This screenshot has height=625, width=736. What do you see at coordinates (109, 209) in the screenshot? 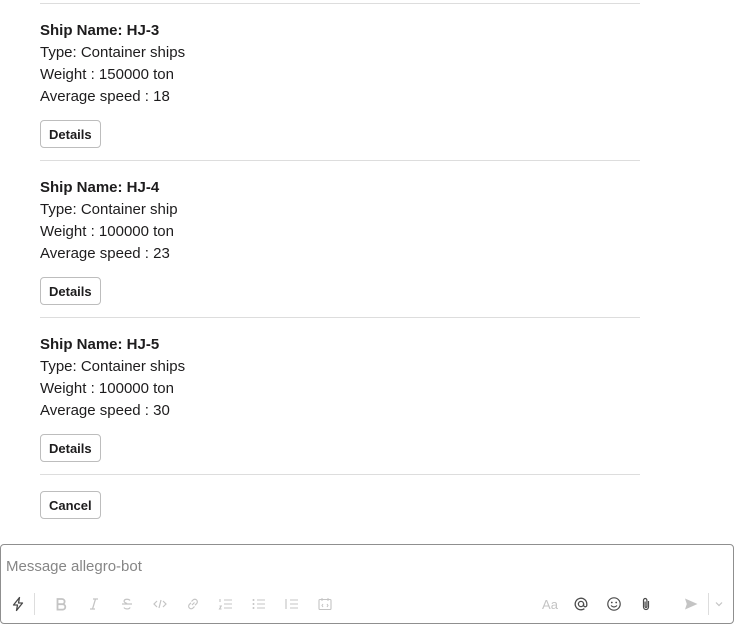
I see `ship-type: Type: Container ship` at bounding box center [109, 209].